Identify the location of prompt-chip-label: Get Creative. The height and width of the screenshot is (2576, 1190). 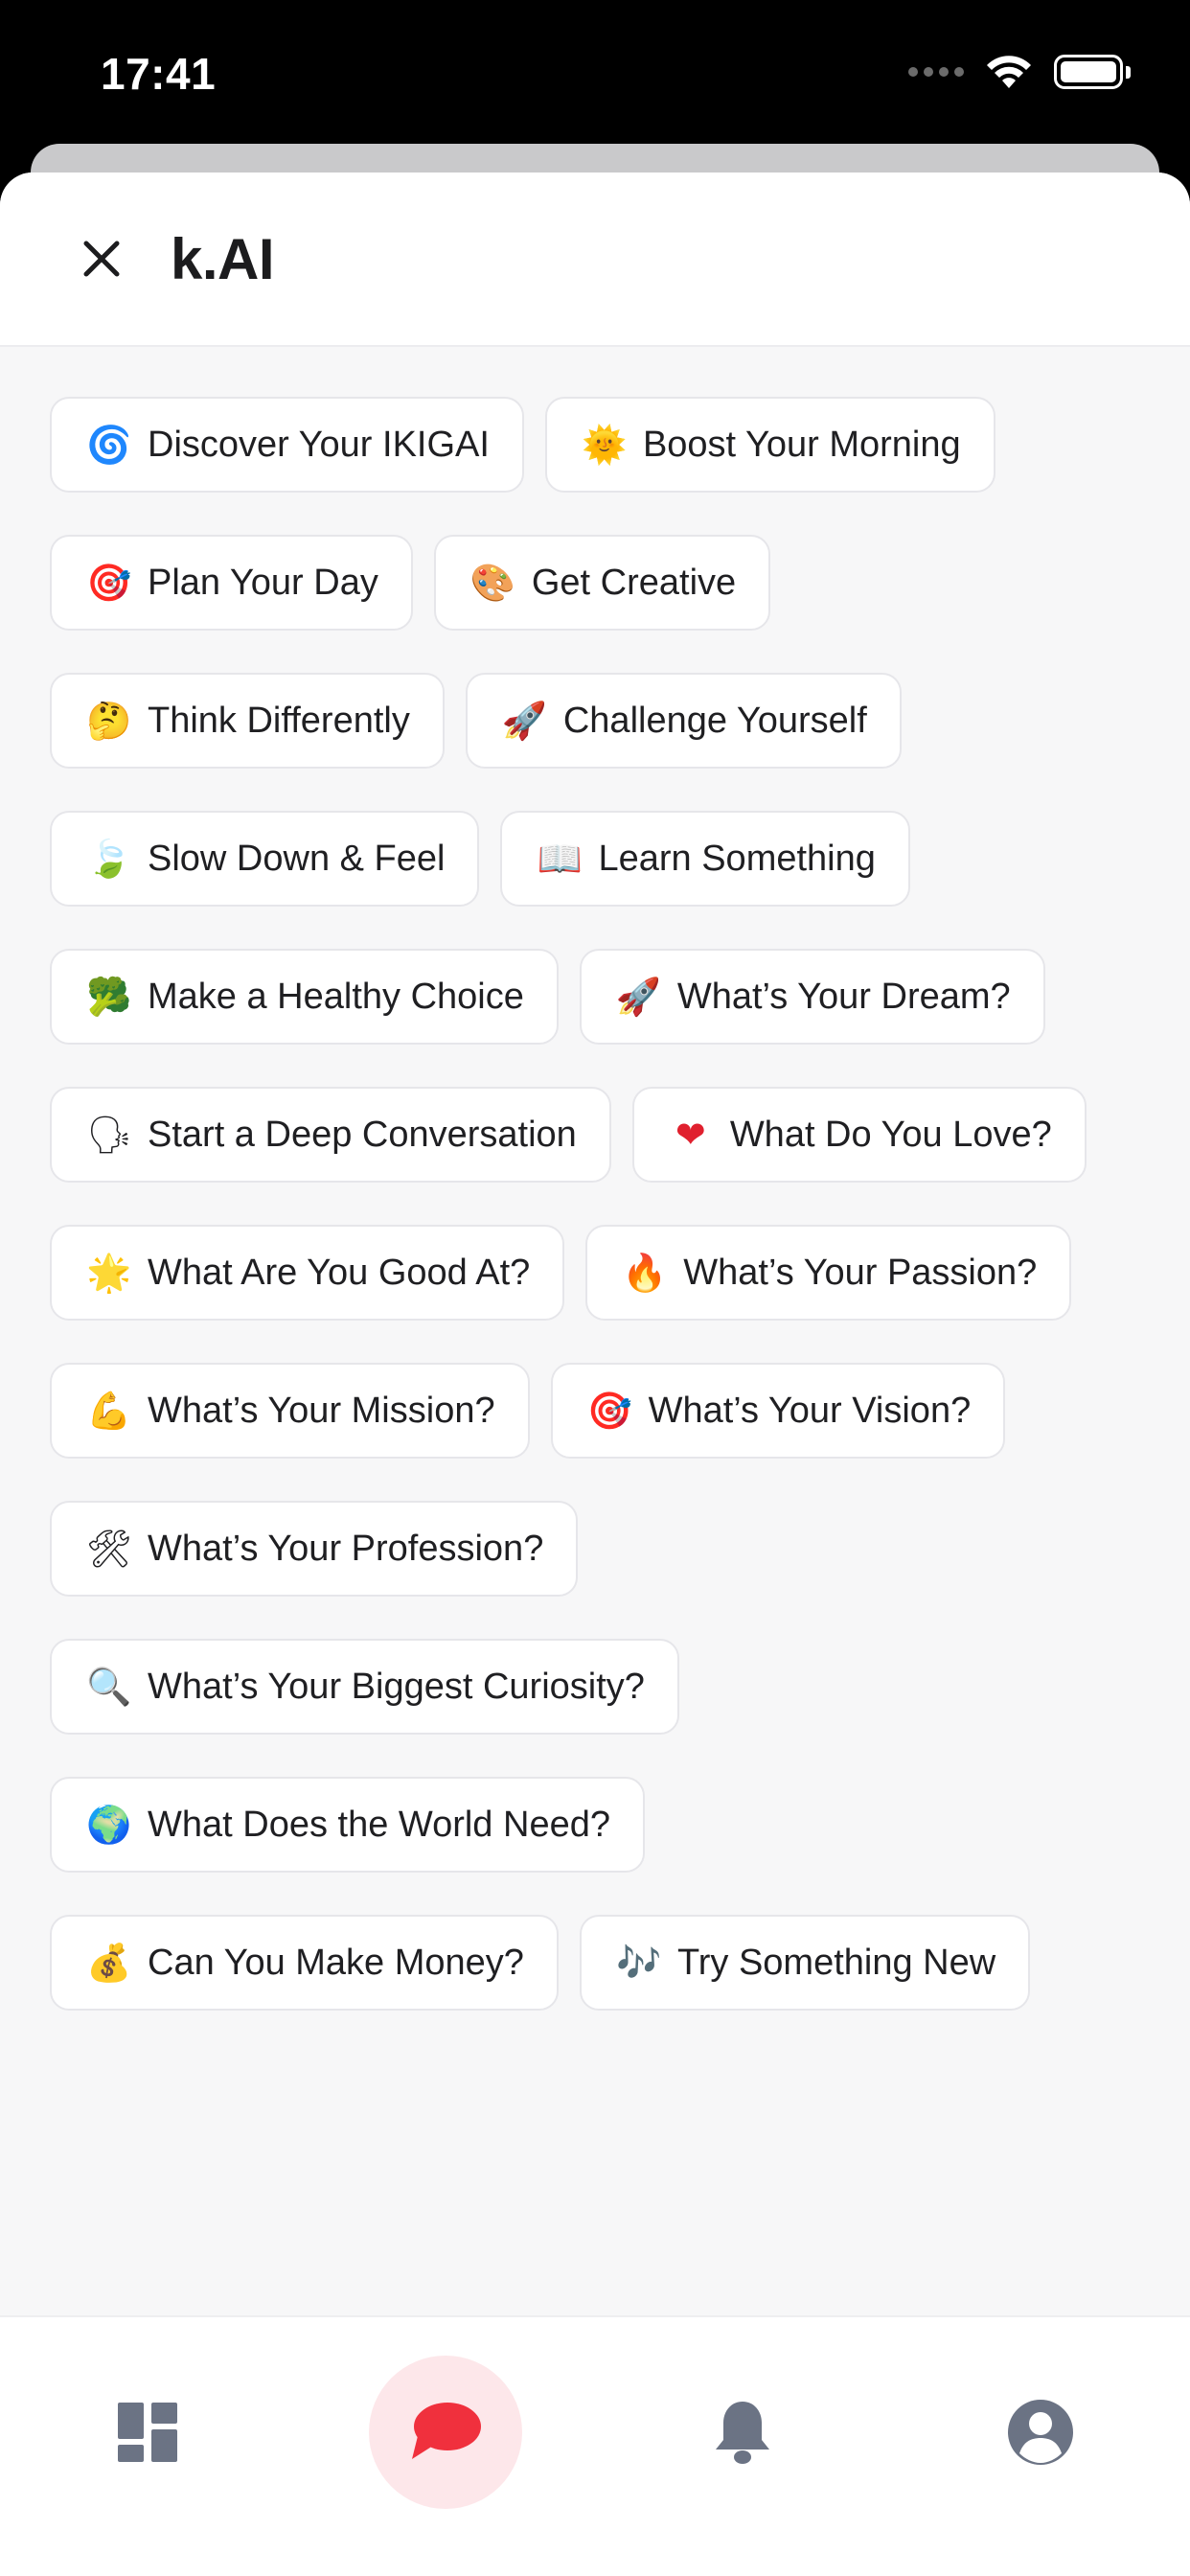
(634, 582).